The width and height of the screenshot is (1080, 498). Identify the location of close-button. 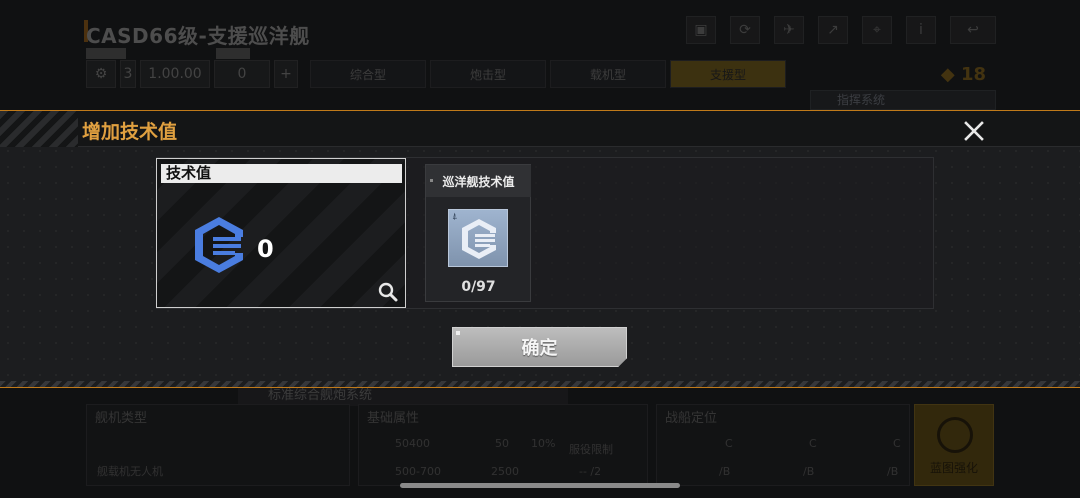
(974, 131).